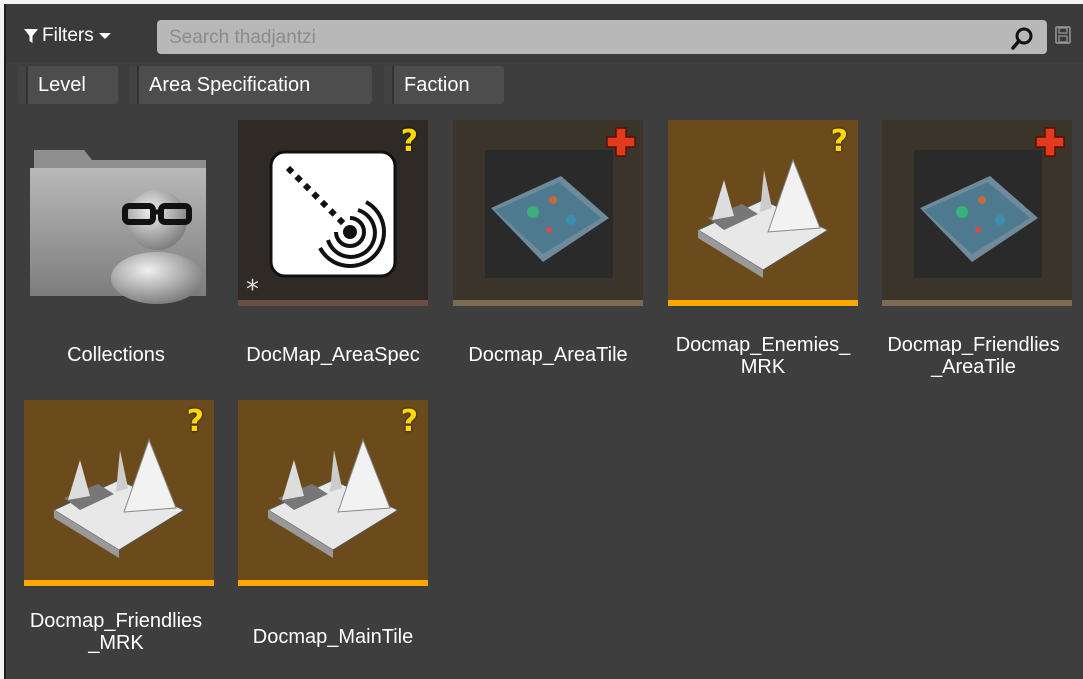 The height and width of the screenshot is (679, 1083). What do you see at coordinates (1023, 38) in the screenshot?
I see `search-icon` at bounding box center [1023, 38].